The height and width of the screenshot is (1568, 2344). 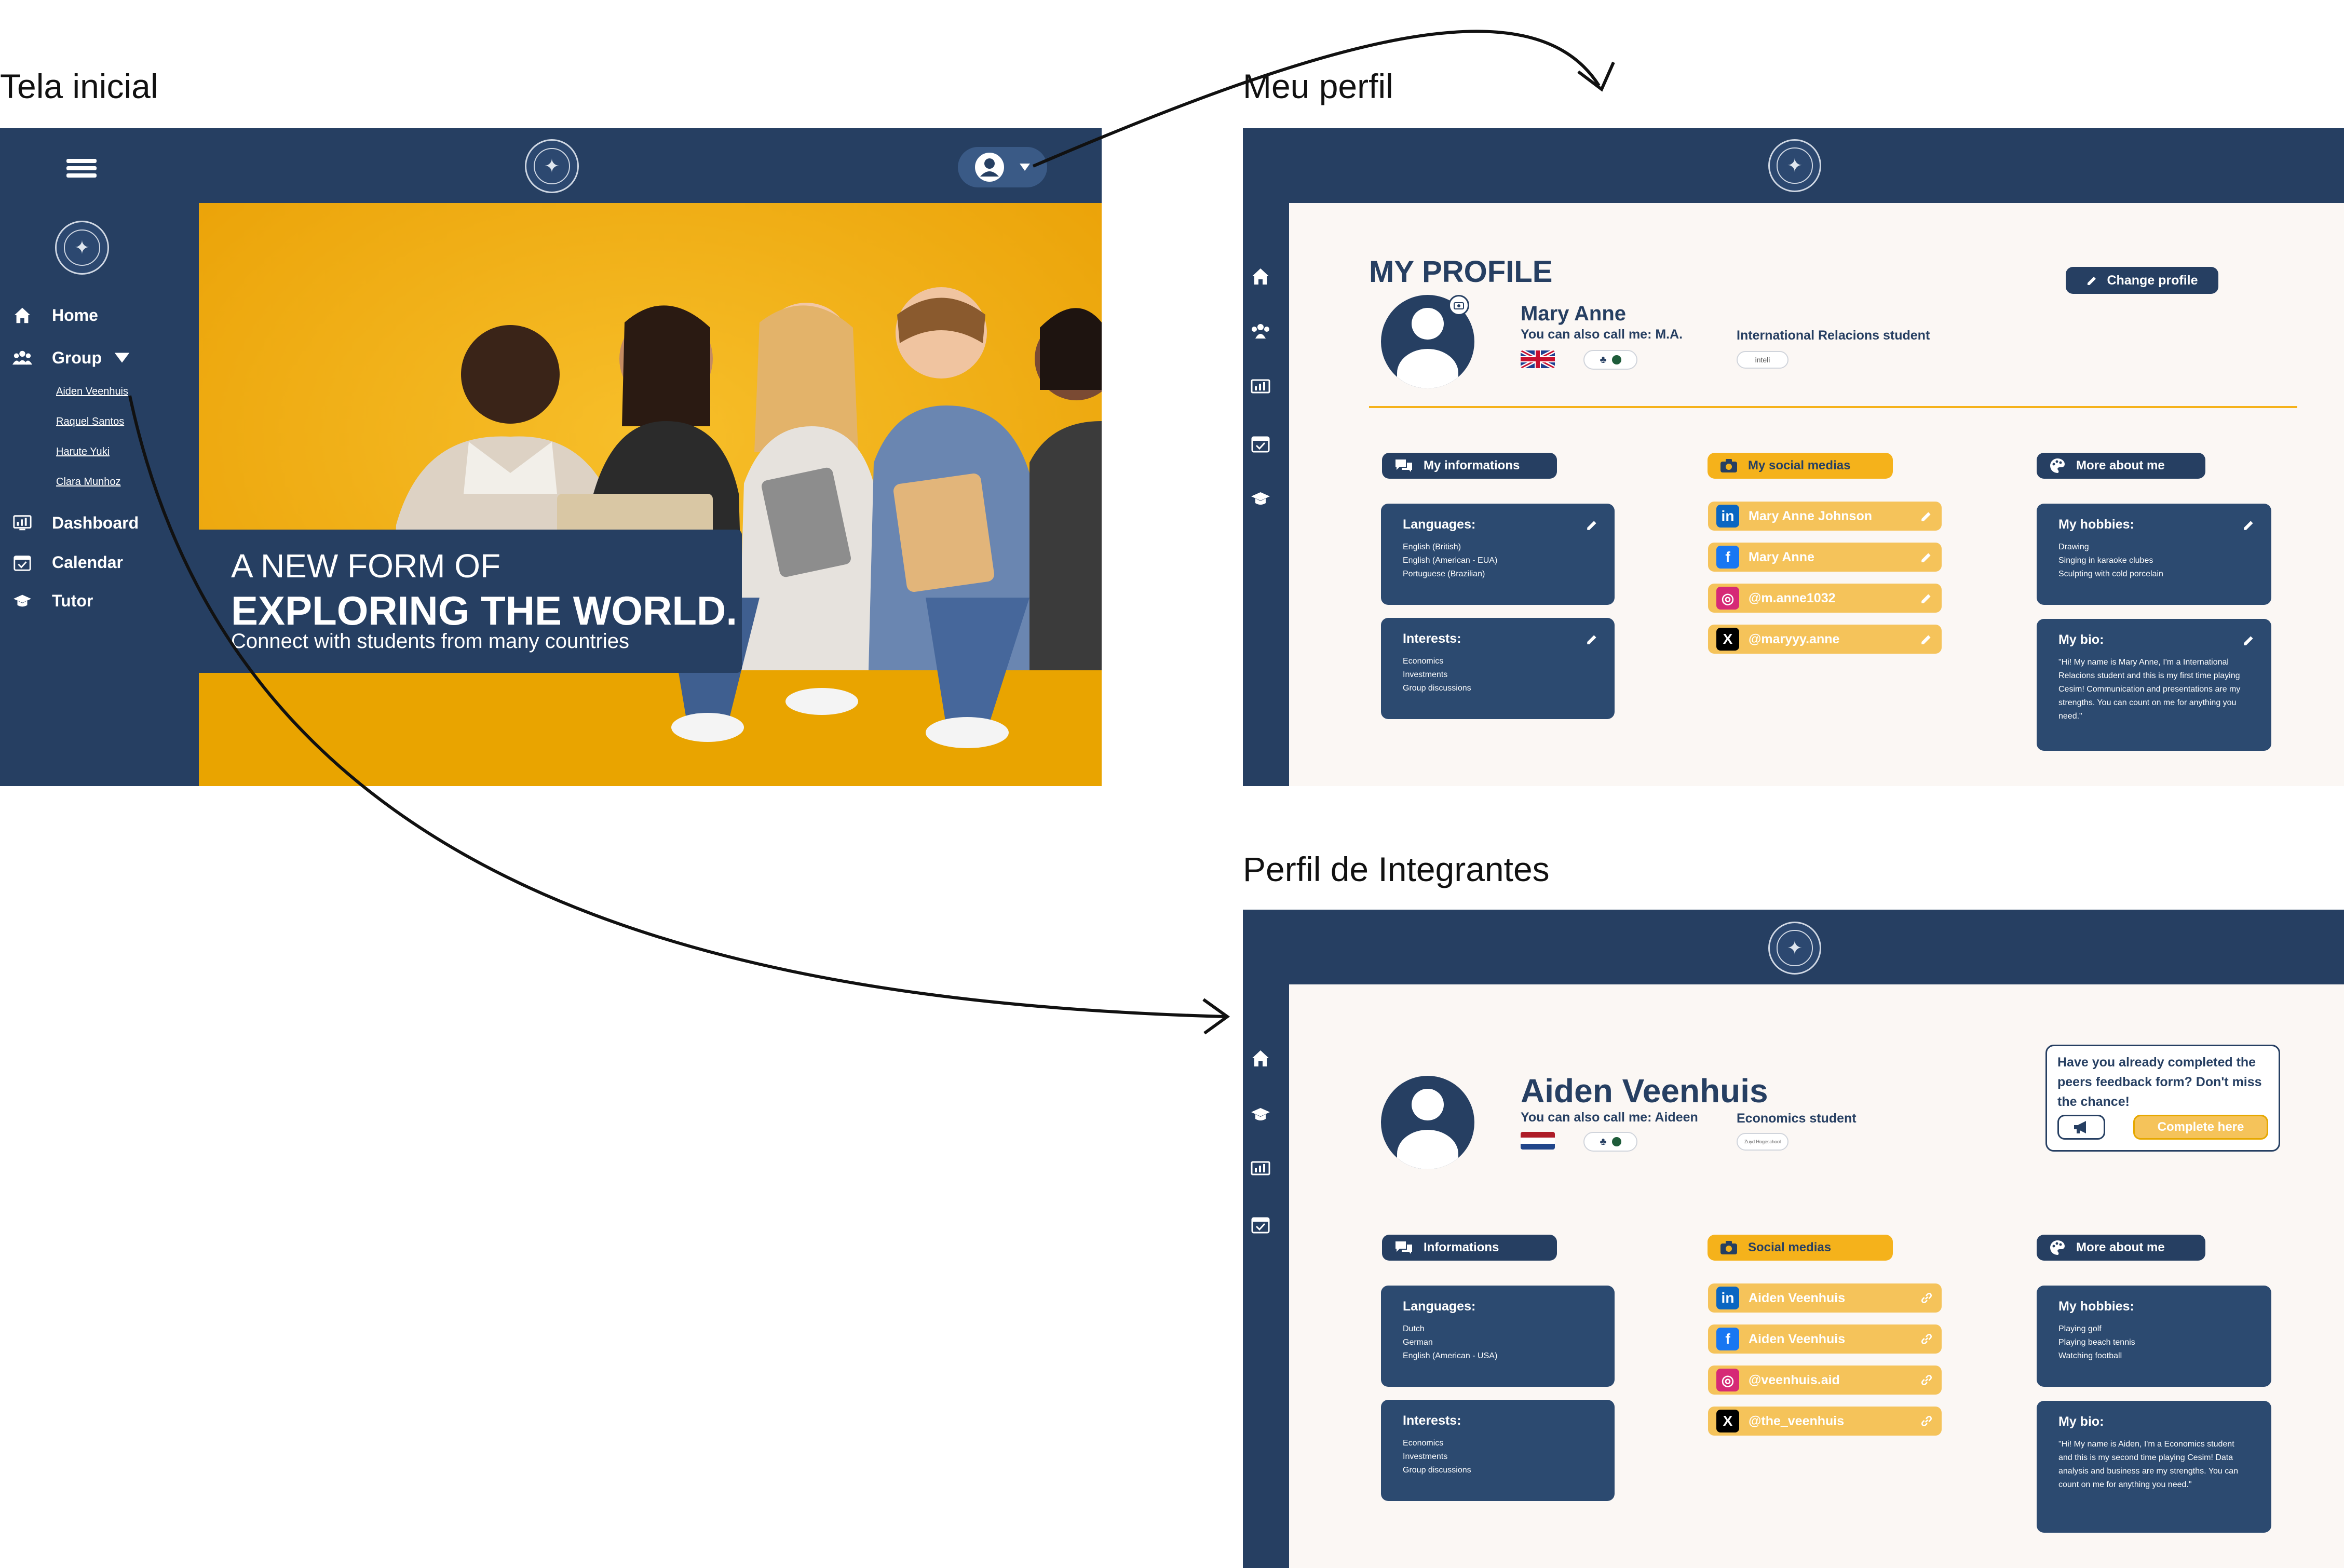 What do you see at coordinates (2097, 1342) in the screenshot?
I see `hobby-item: Playing beach tennis` at bounding box center [2097, 1342].